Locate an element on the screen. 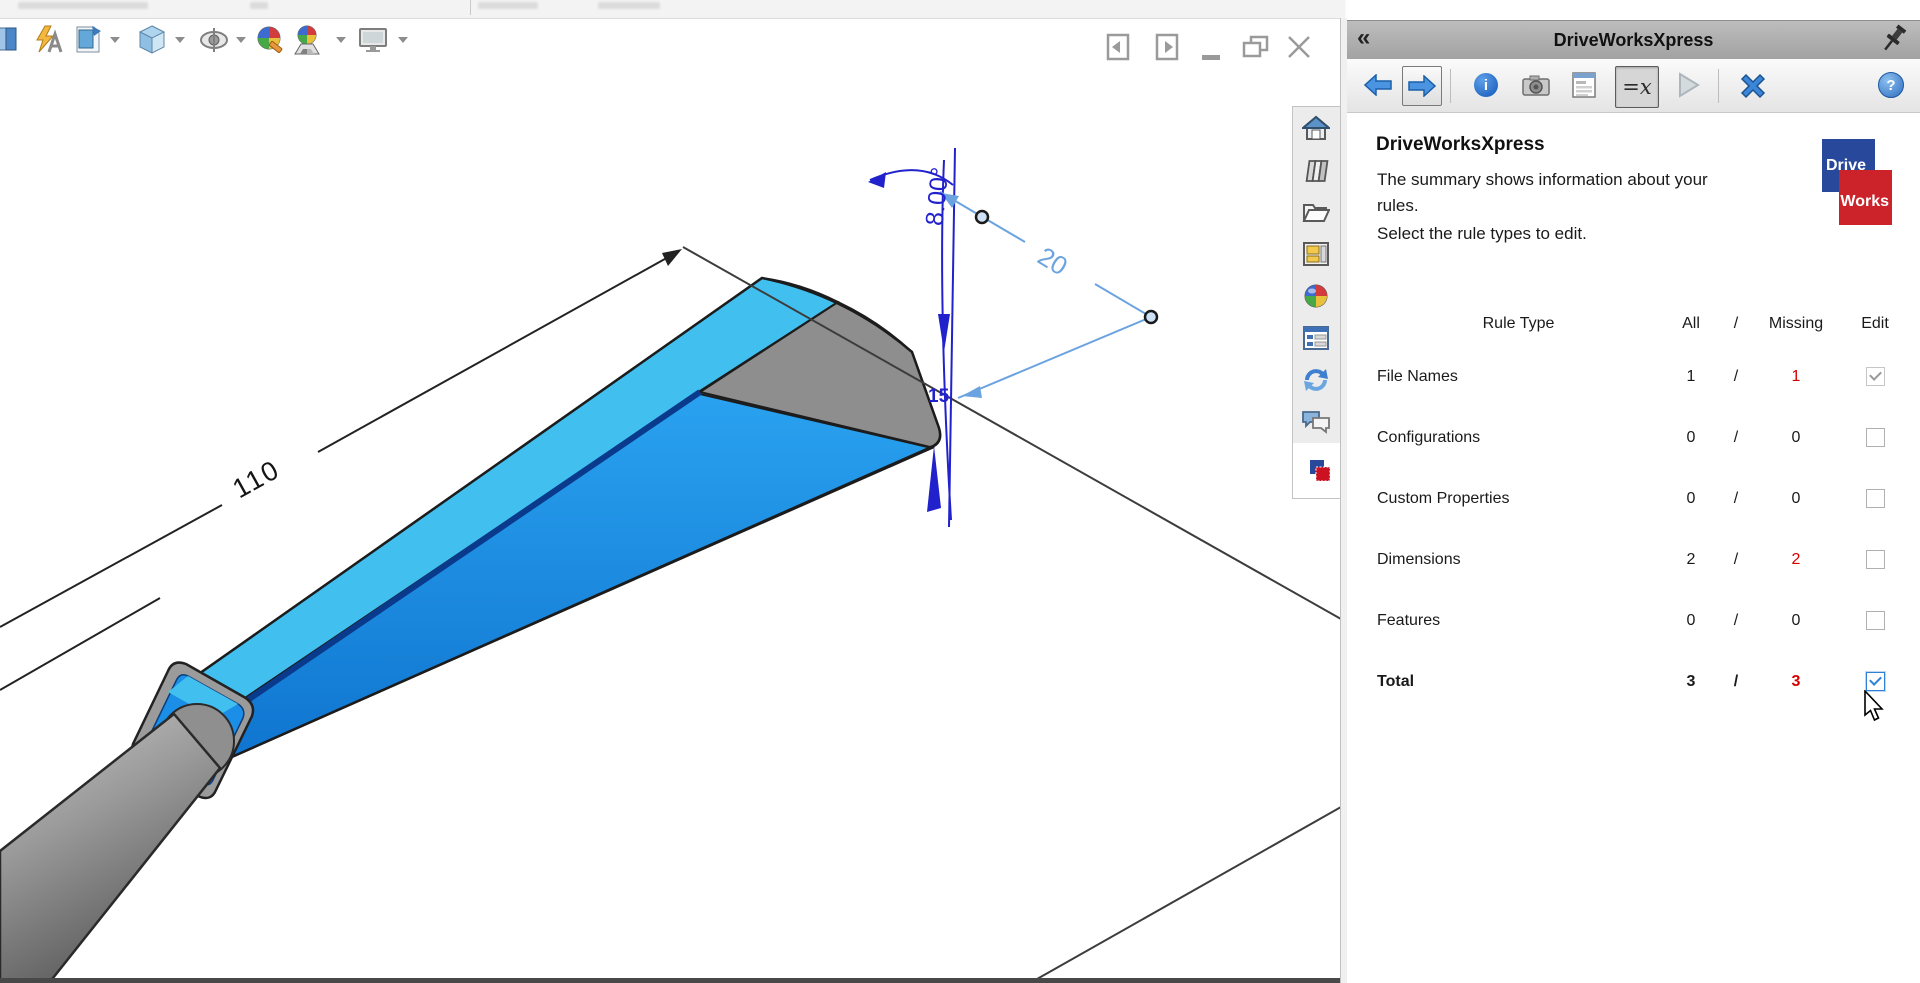 This screenshot has height=983, width=1920. equals-x-icon: =x is located at coordinates (1637, 87).